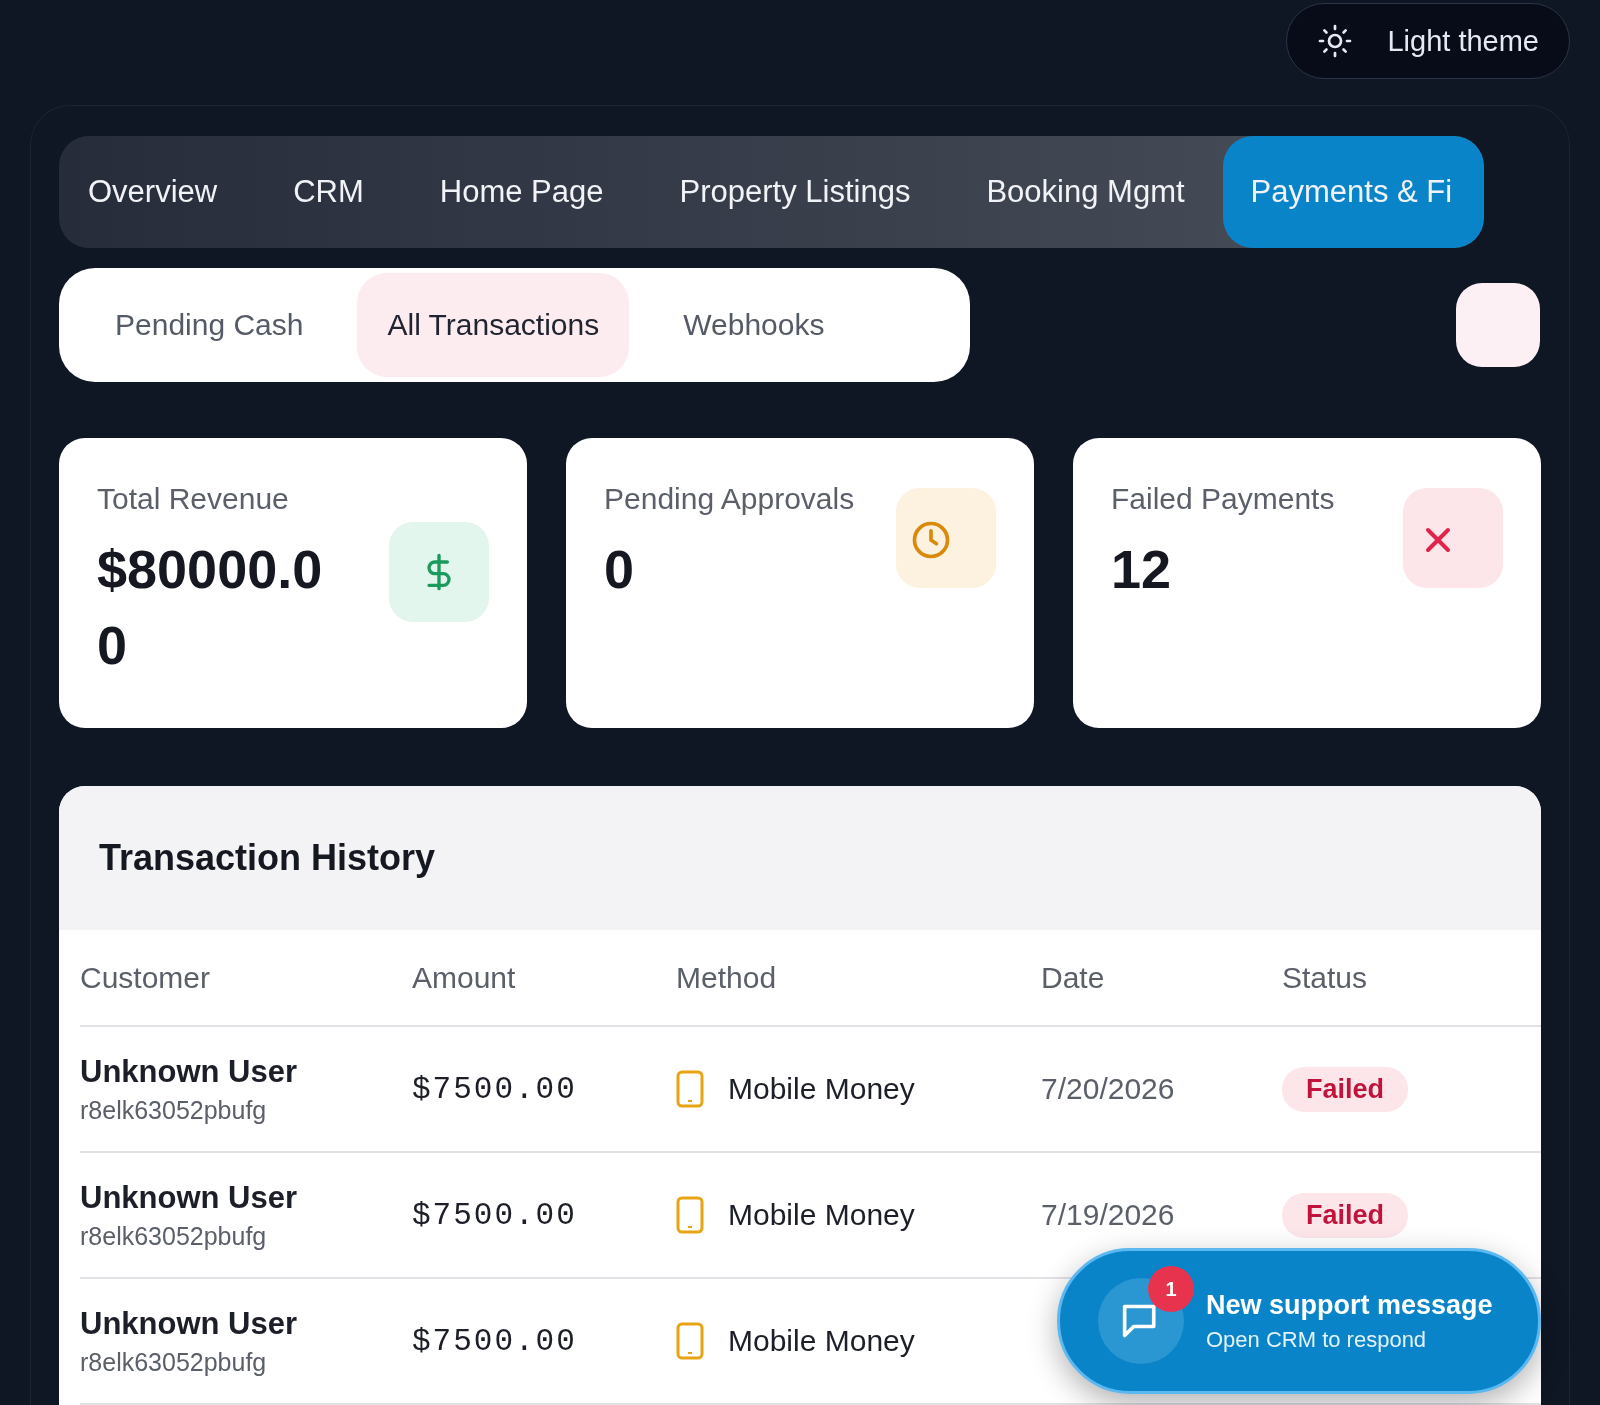 Image resolution: width=1600 pixels, height=1405 pixels. I want to click on close-icon, so click(1453, 538).